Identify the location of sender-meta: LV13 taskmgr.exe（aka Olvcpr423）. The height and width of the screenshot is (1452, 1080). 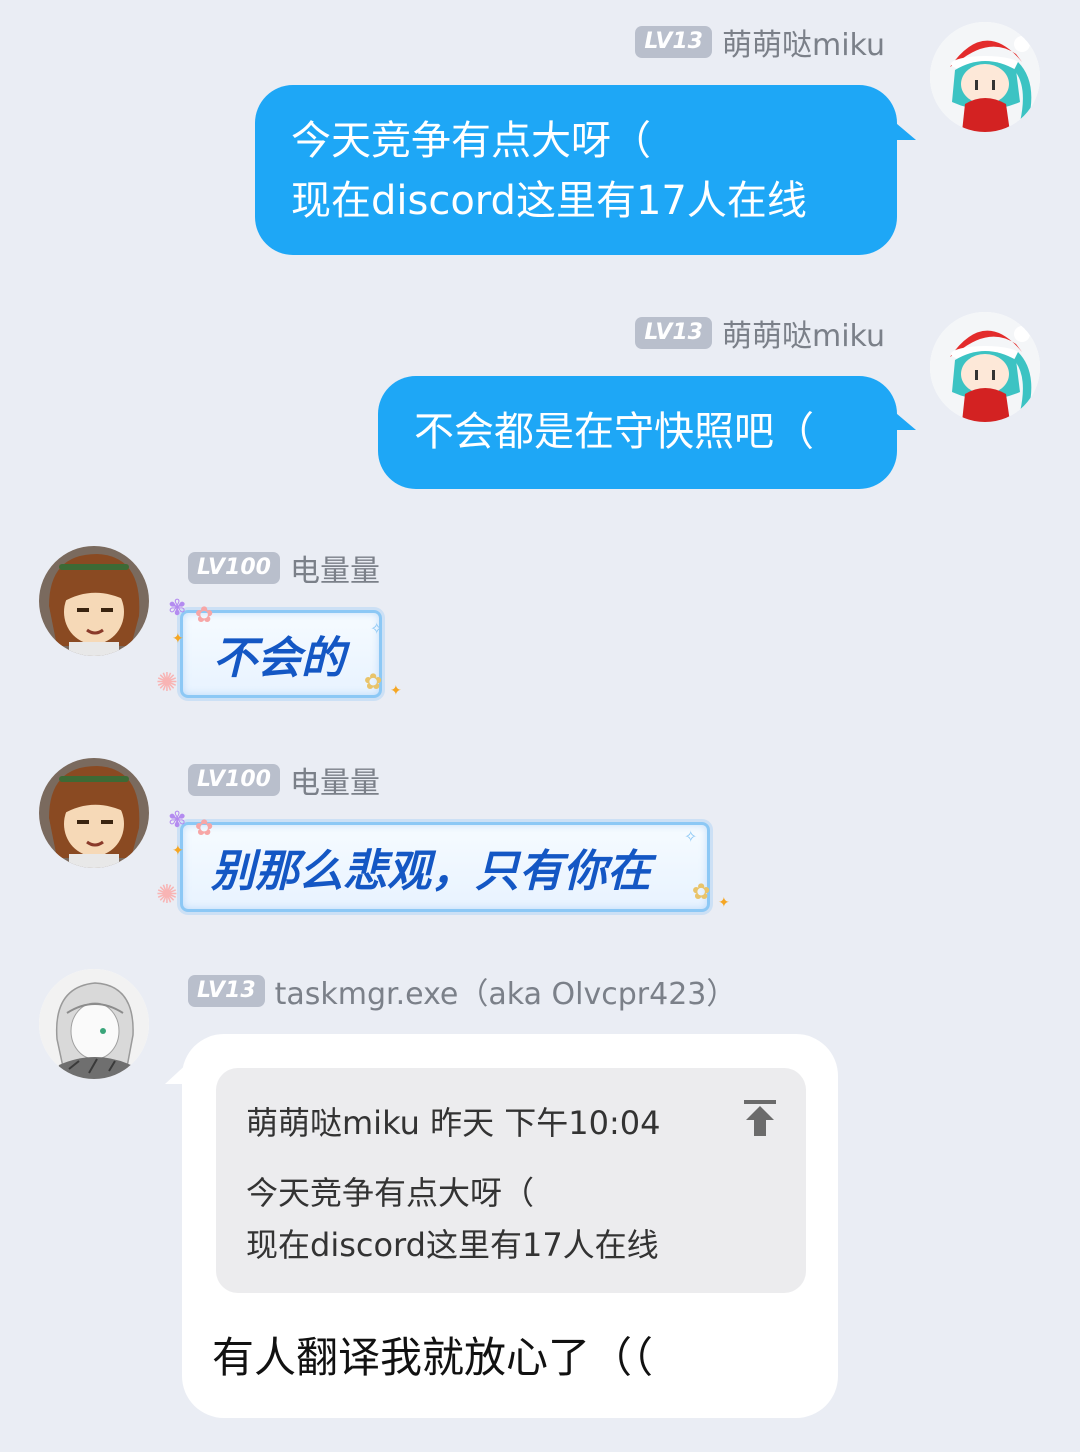
(462, 991).